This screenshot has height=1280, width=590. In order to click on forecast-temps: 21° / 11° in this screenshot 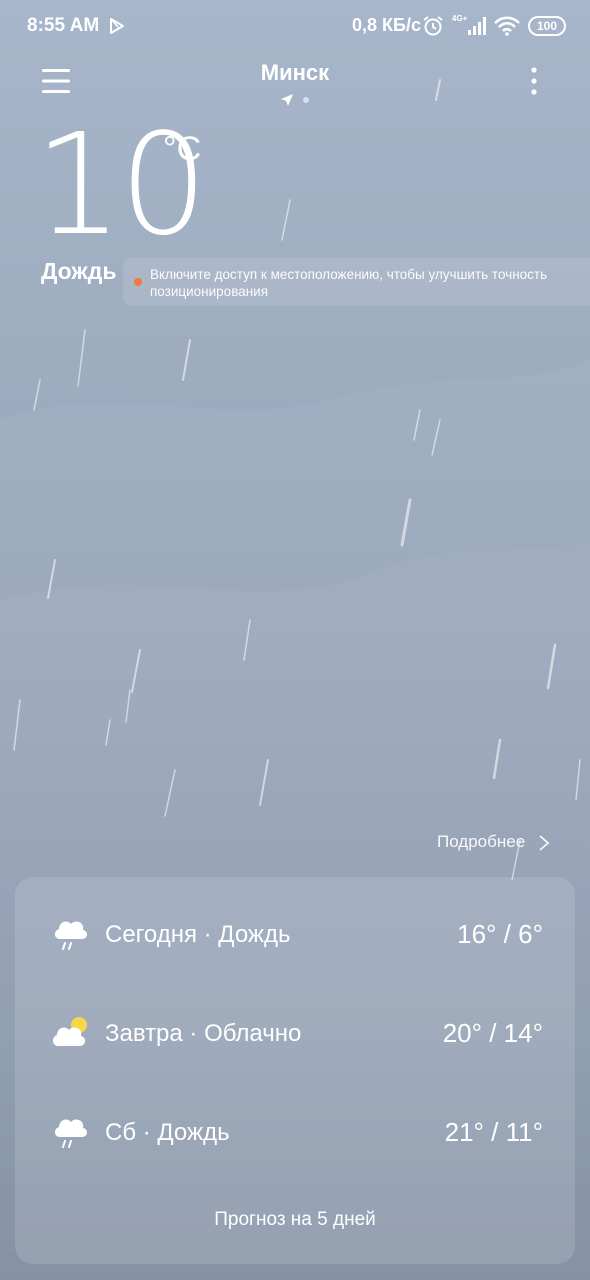, I will do `click(493, 1132)`.